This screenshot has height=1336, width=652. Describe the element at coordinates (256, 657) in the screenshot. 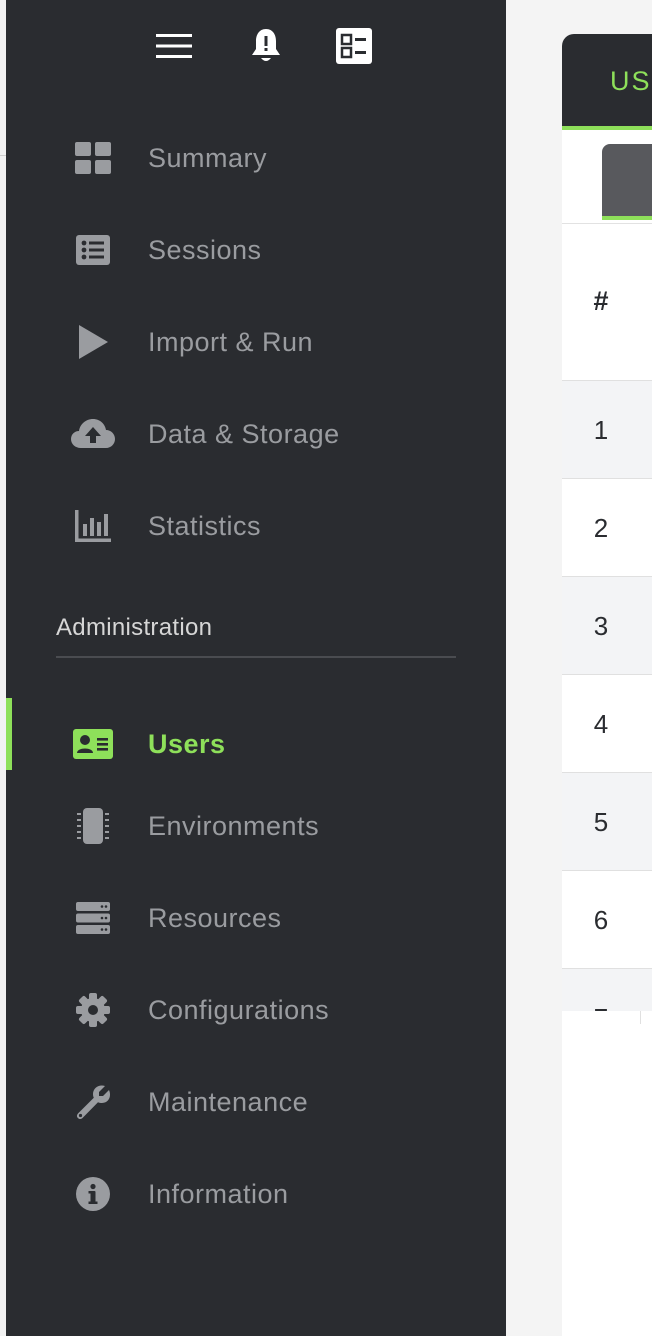

I see `section-divider` at that location.